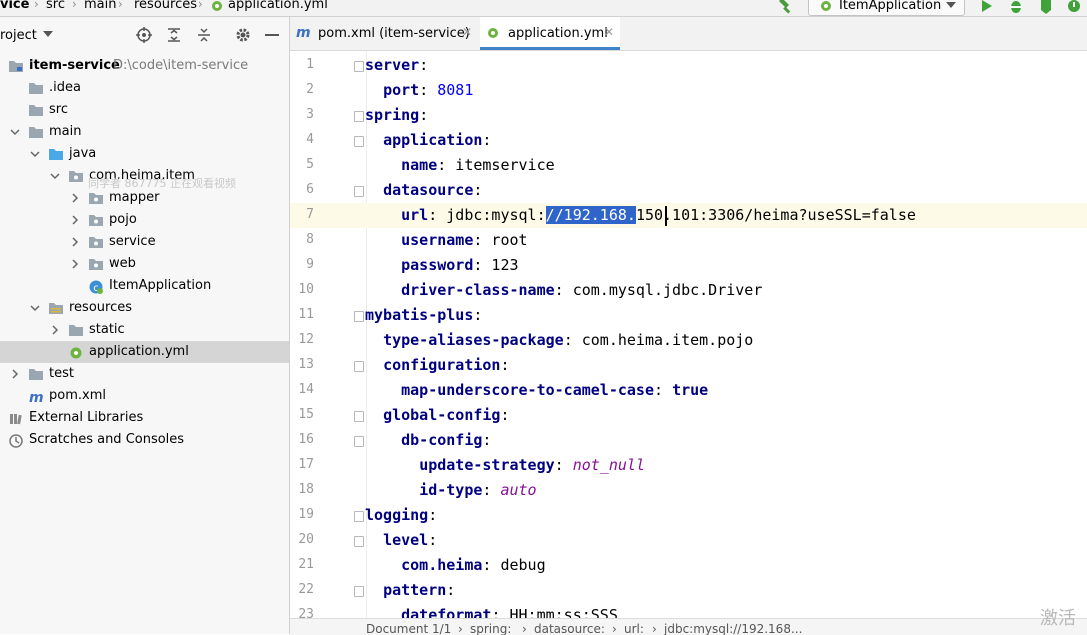 The height and width of the screenshot is (635, 1087). Describe the element at coordinates (134, 197) in the screenshot. I see `tree-item-label: mapper` at that location.